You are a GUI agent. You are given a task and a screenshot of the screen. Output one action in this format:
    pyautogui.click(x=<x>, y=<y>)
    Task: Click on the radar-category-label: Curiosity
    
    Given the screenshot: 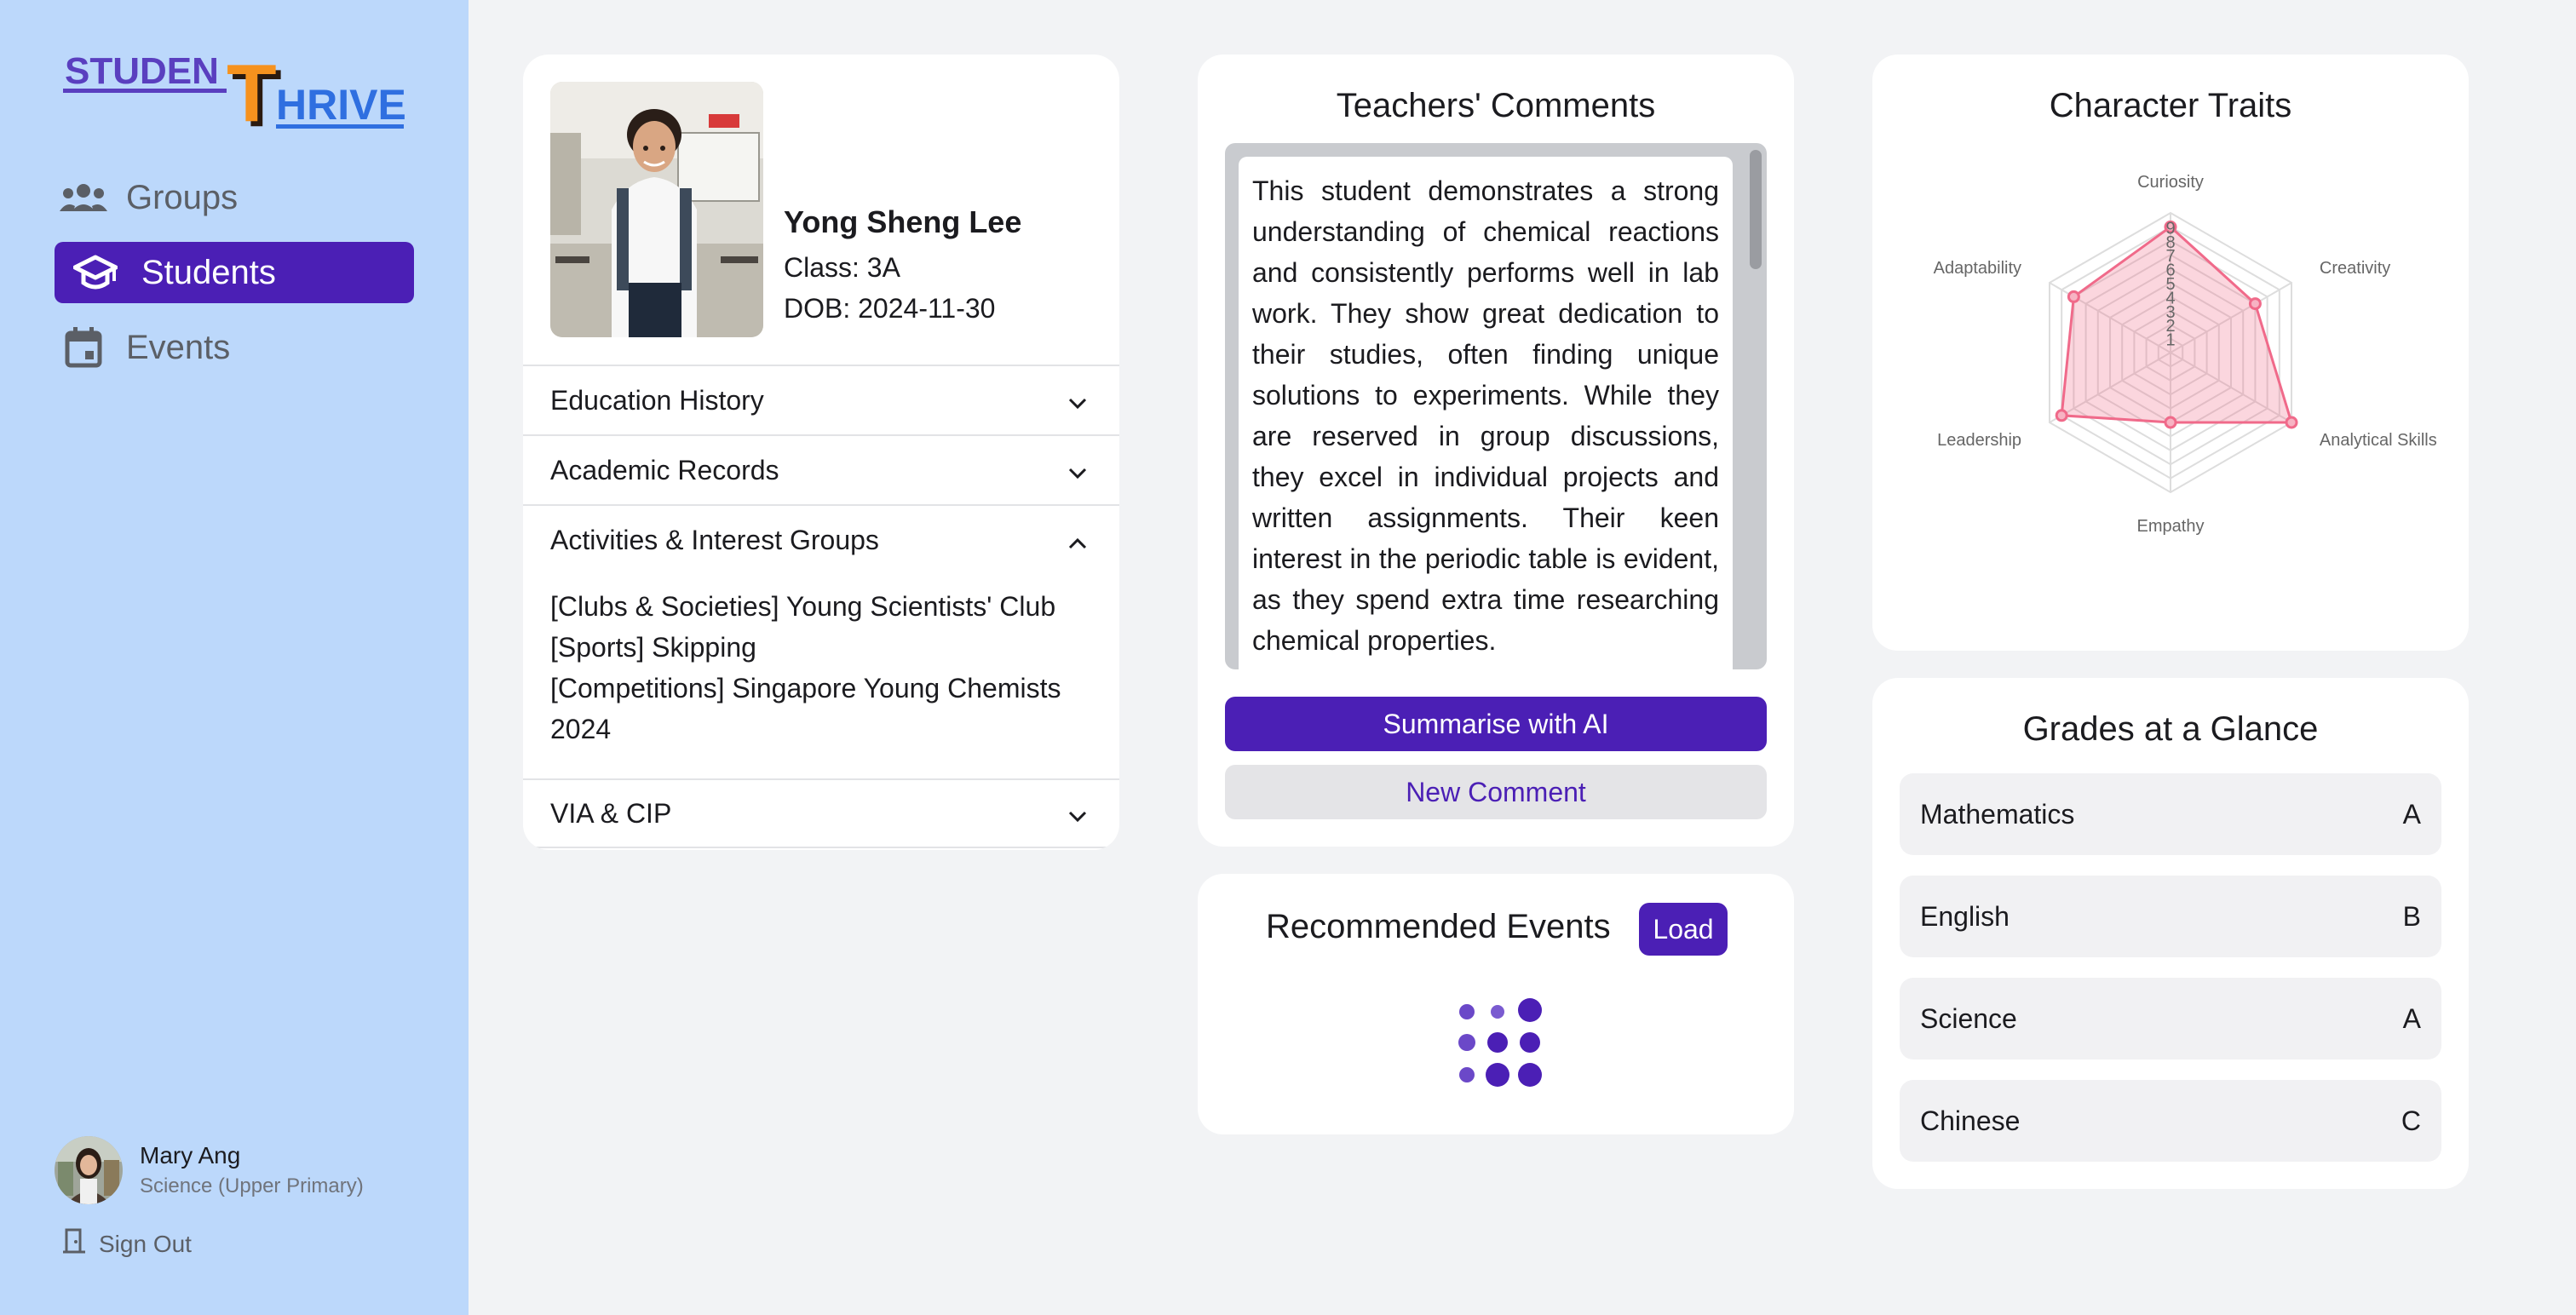 What is the action you would take?
    pyautogui.click(x=2171, y=182)
    